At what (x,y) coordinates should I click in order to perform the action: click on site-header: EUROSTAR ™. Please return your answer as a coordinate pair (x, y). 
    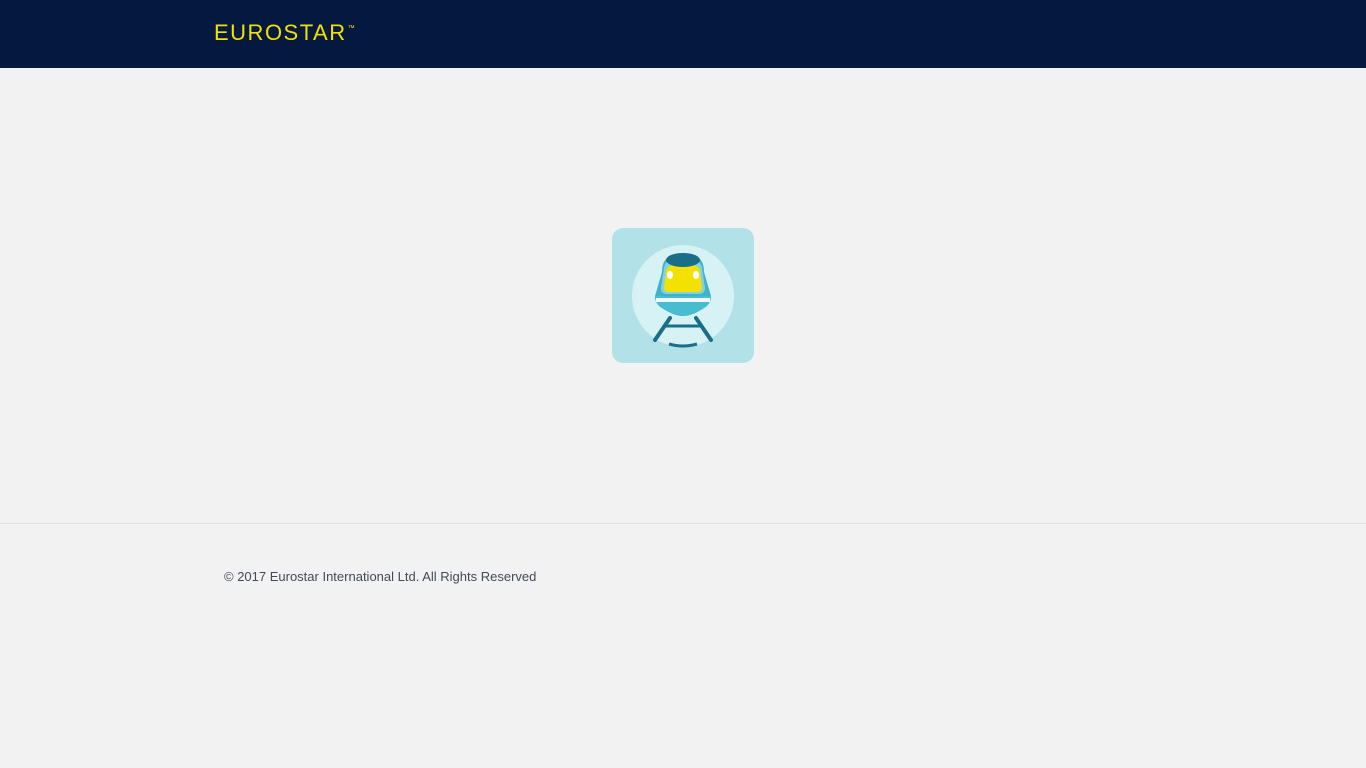
    Looking at the image, I should click on (683, 34).